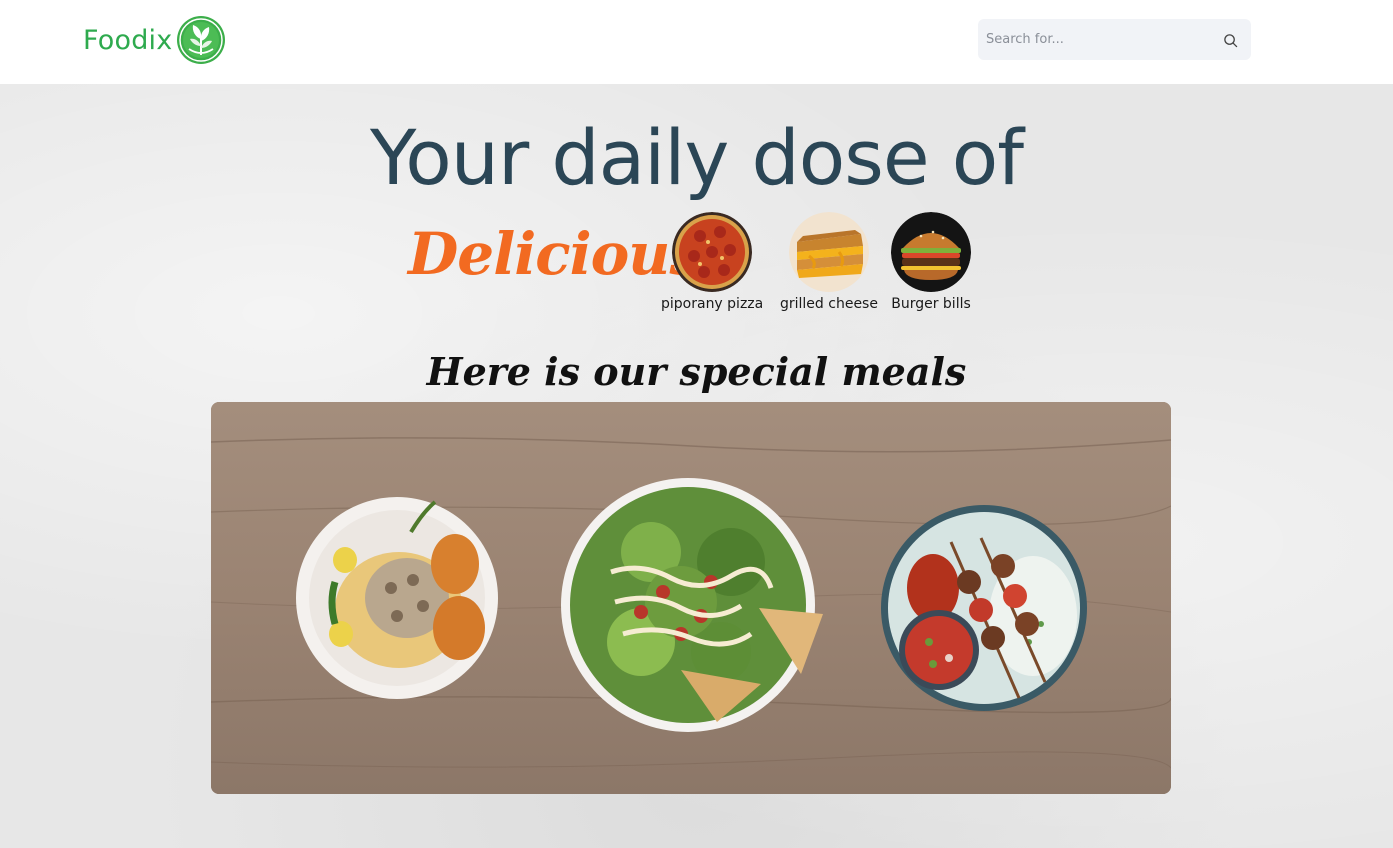 This screenshot has width=1393, height=848. I want to click on pasta-plate-image, so click(397, 598).